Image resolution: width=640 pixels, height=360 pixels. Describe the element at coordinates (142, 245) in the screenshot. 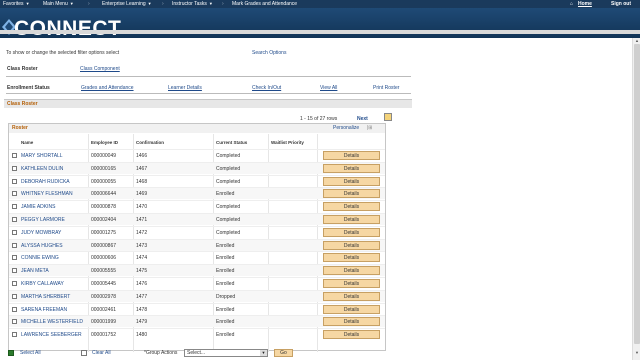

I see `confirmation-number: 1473` at that location.